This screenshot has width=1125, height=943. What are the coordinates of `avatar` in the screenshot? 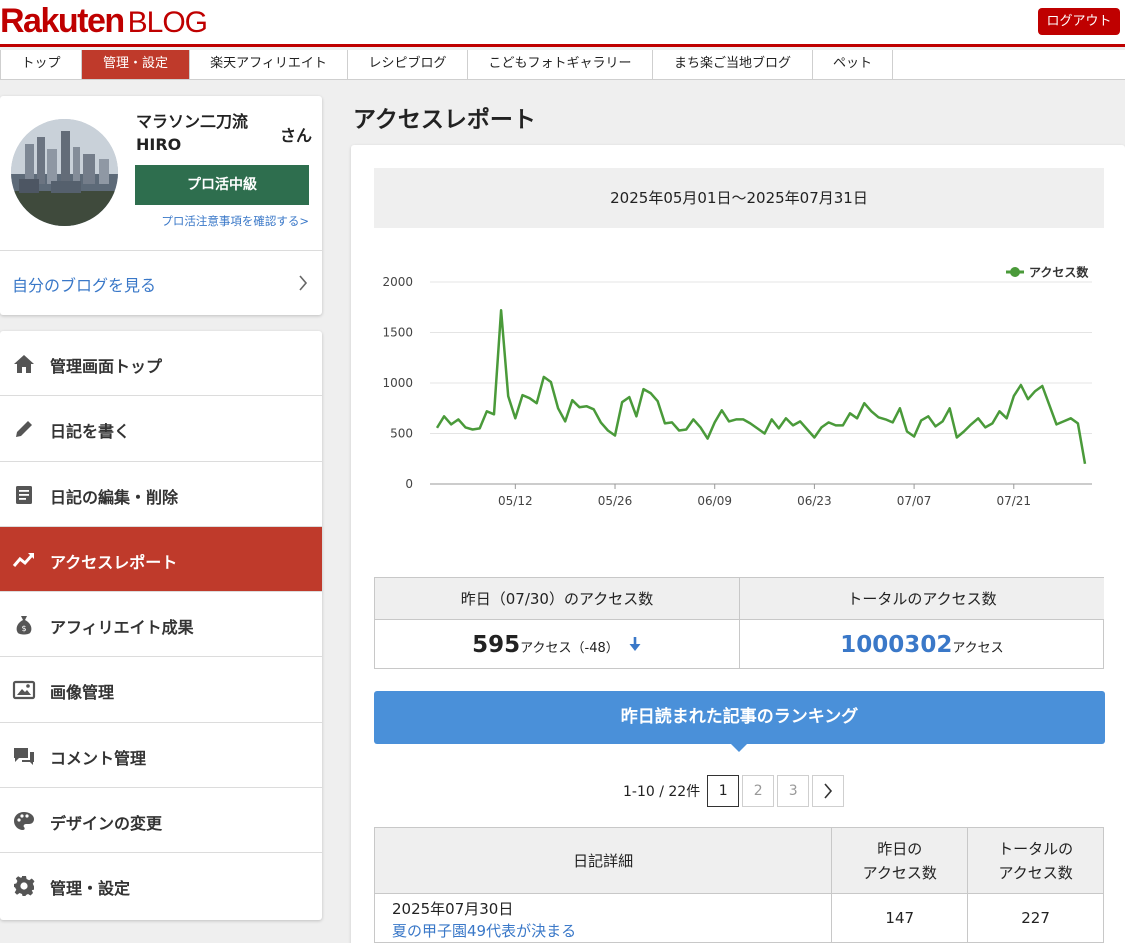 It's located at (64, 172).